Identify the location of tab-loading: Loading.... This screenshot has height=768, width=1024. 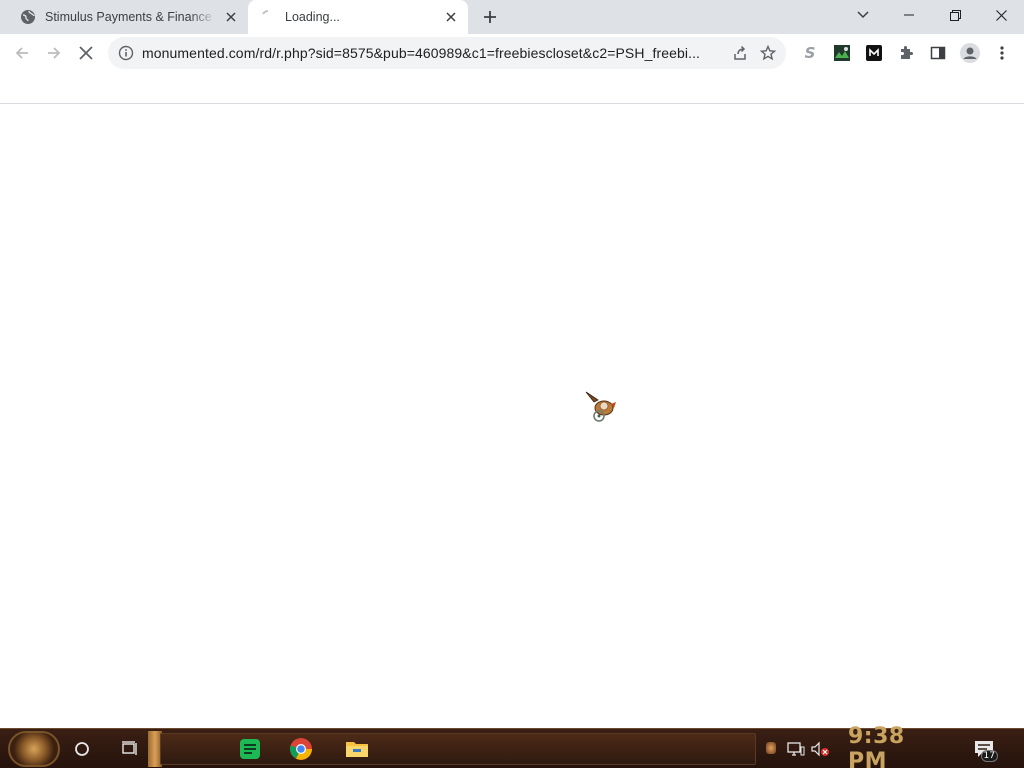
(358, 17).